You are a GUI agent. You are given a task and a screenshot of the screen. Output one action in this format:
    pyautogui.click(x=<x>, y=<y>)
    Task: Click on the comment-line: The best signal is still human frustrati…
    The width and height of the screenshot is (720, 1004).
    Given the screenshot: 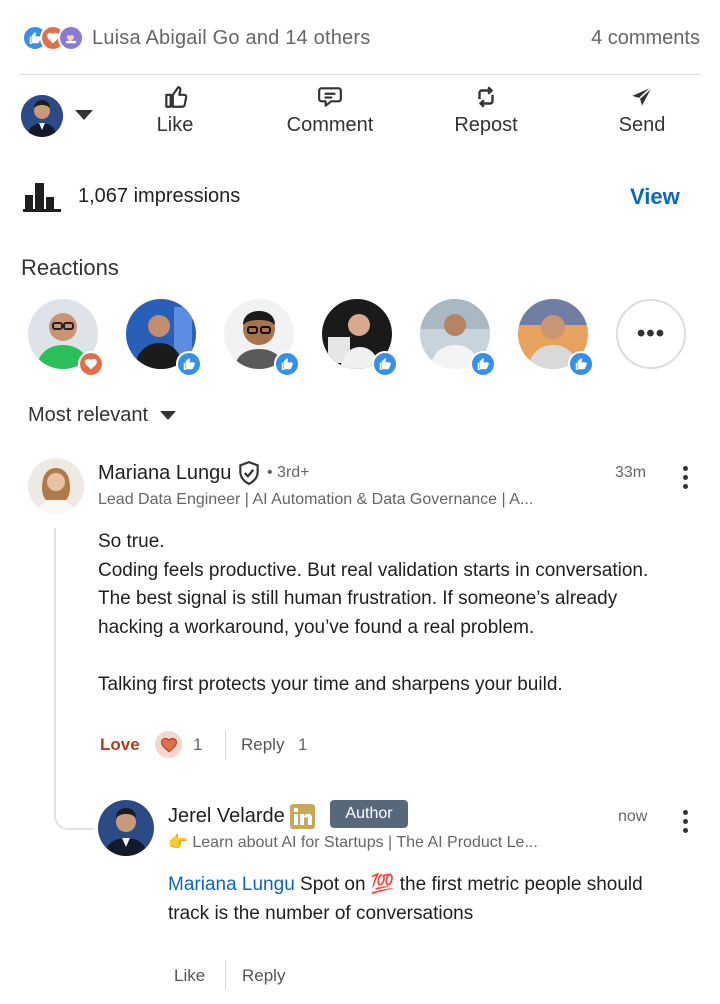 What is the action you would take?
    pyautogui.click(x=358, y=598)
    